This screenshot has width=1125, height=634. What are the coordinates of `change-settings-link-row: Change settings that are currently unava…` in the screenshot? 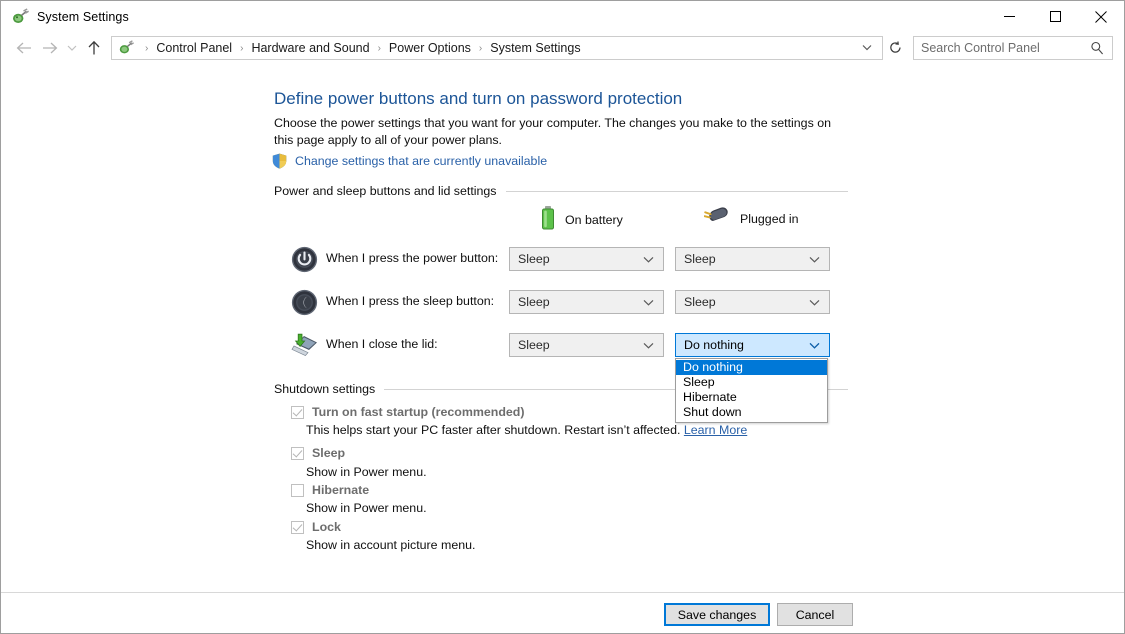 It's located at (409, 161).